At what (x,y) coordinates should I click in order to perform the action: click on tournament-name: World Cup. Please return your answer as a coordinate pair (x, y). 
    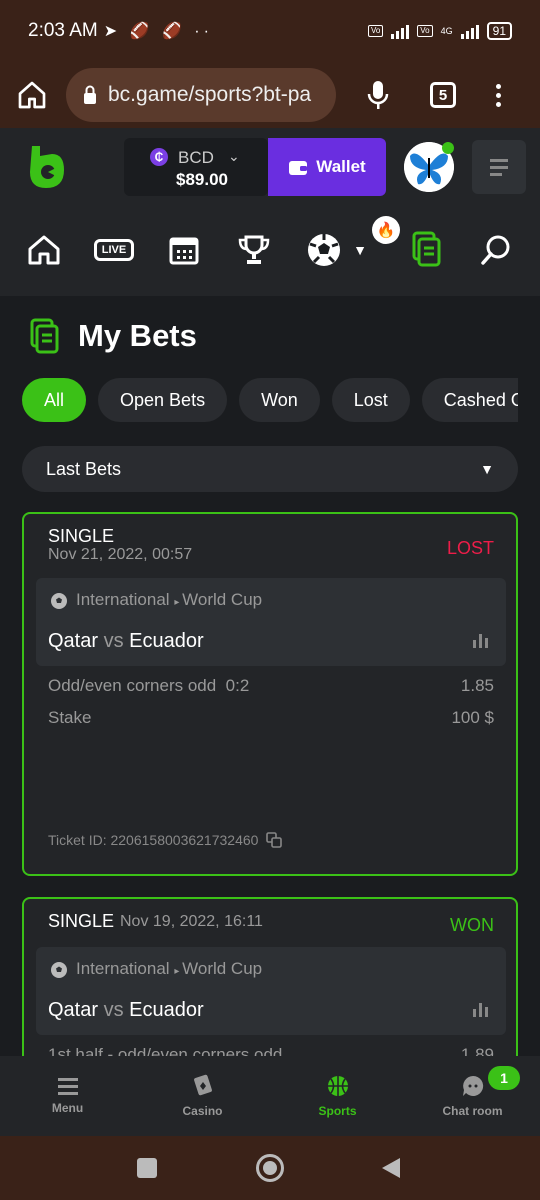
    Looking at the image, I should click on (222, 968).